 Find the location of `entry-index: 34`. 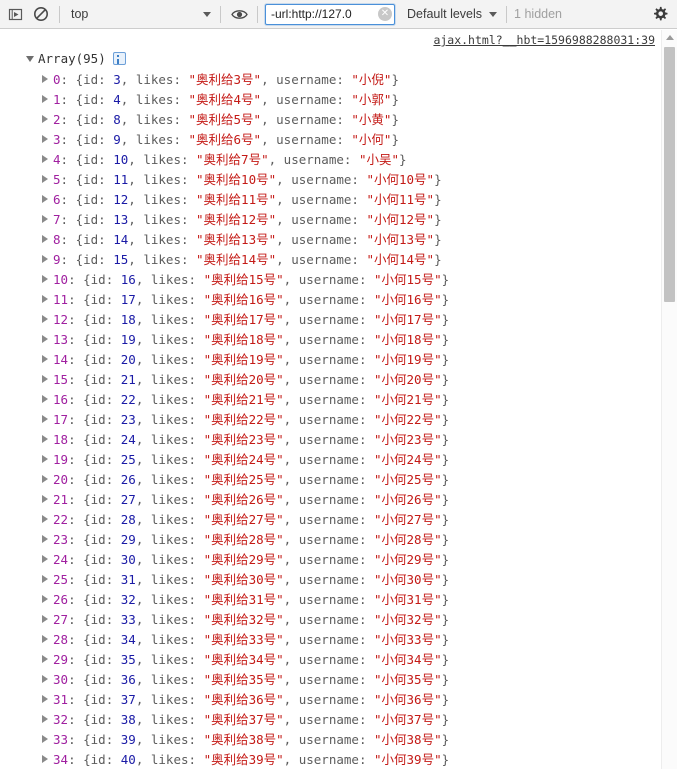

entry-index: 34 is located at coordinates (61, 759).